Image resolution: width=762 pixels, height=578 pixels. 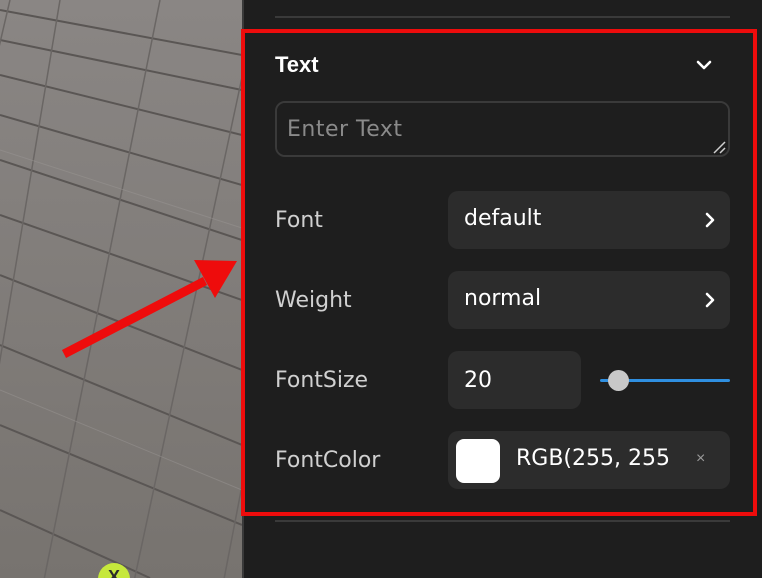 What do you see at coordinates (502, 521) in the screenshot?
I see `section-divider-bottom` at bounding box center [502, 521].